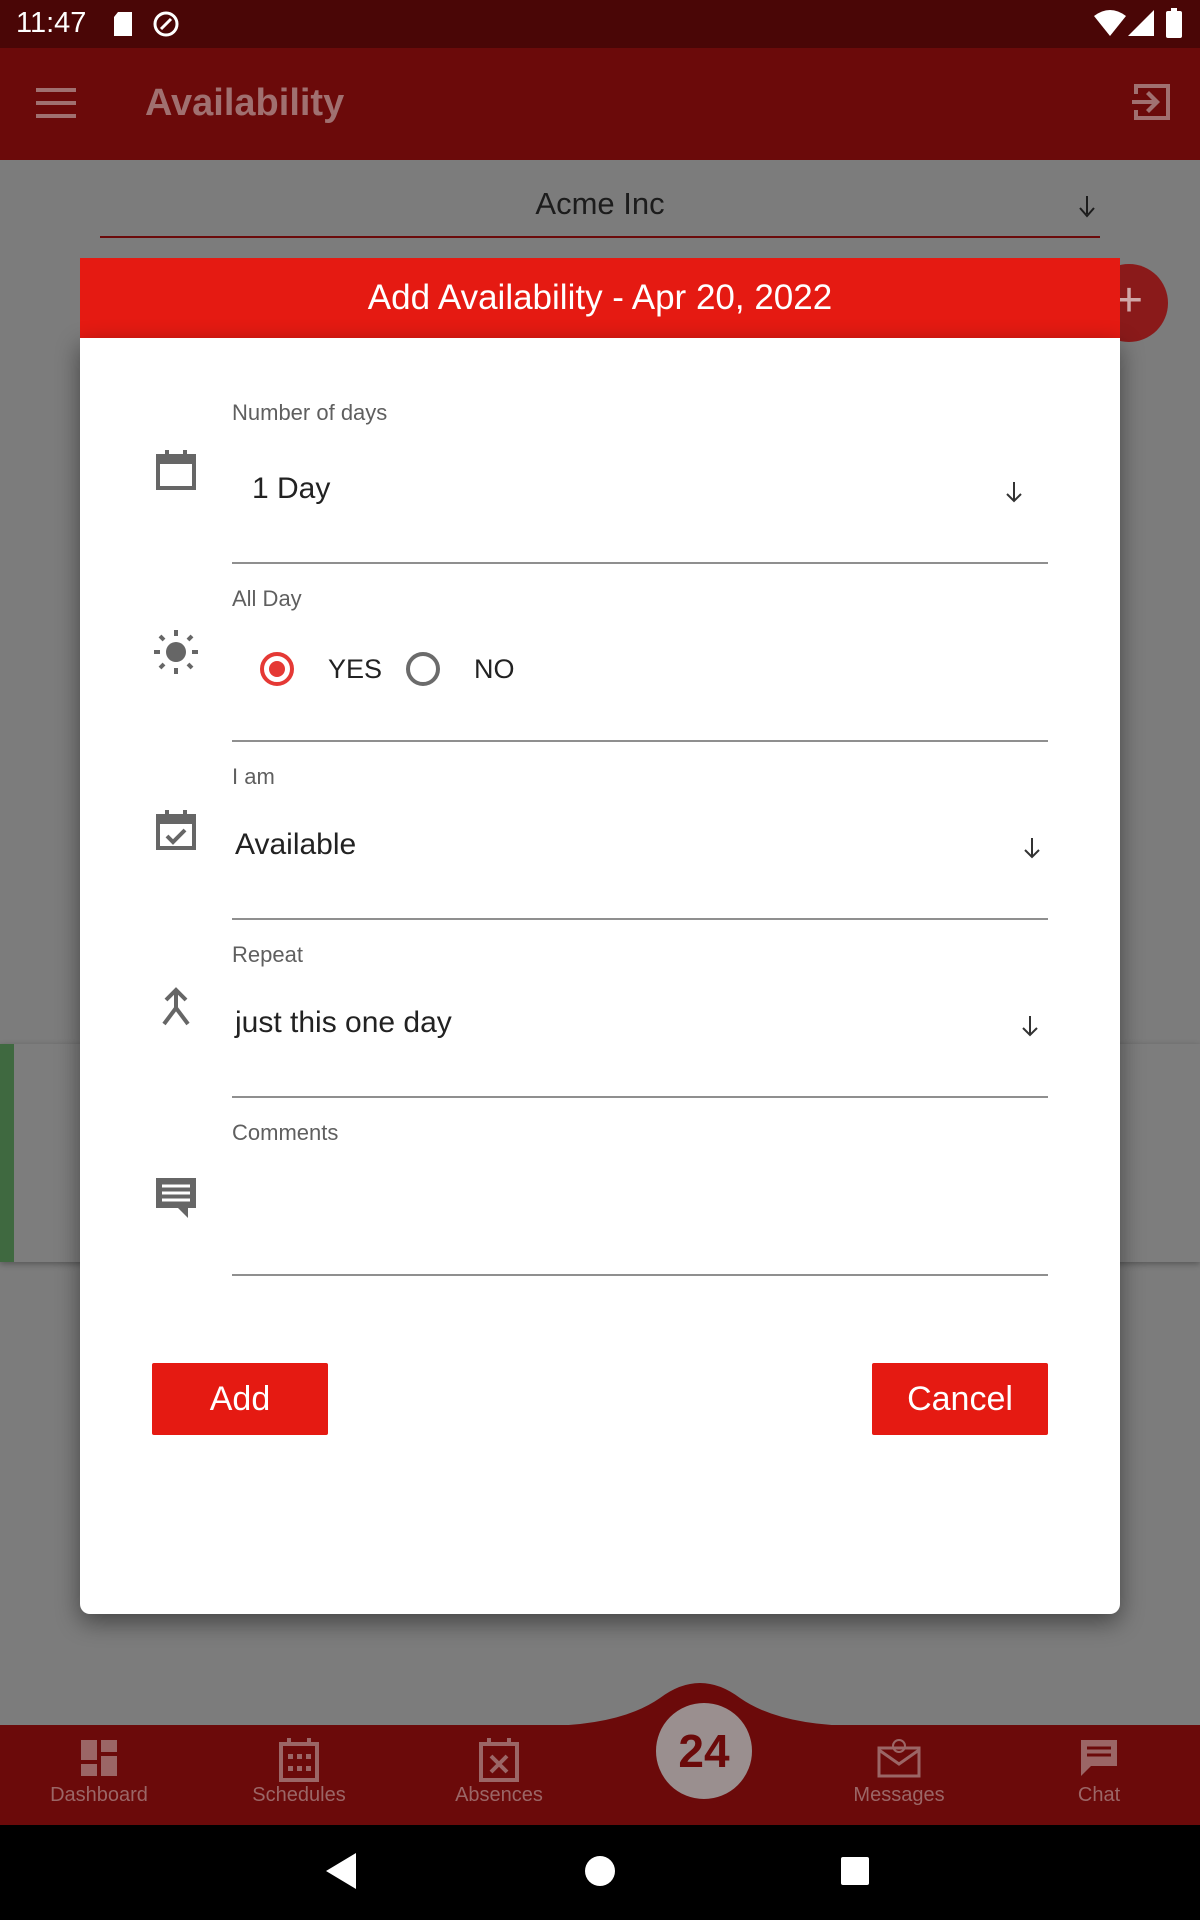  Describe the element at coordinates (1014, 492) in the screenshot. I see `days-dropdown-icon` at that location.